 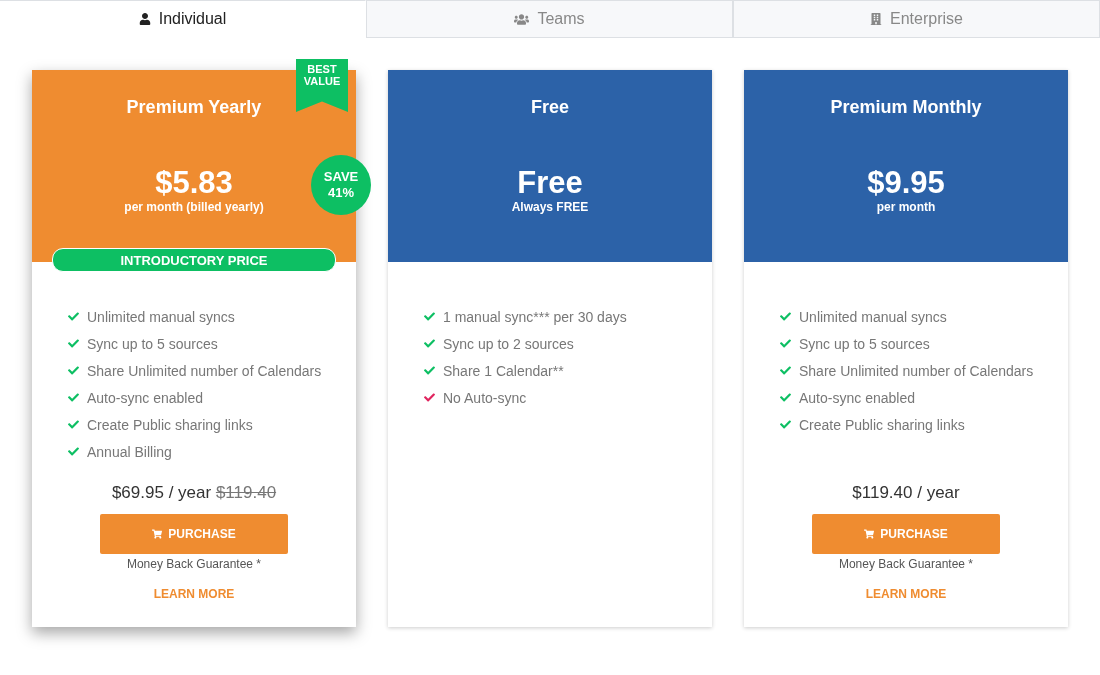 I want to click on building-icon, so click(x=876, y=19).